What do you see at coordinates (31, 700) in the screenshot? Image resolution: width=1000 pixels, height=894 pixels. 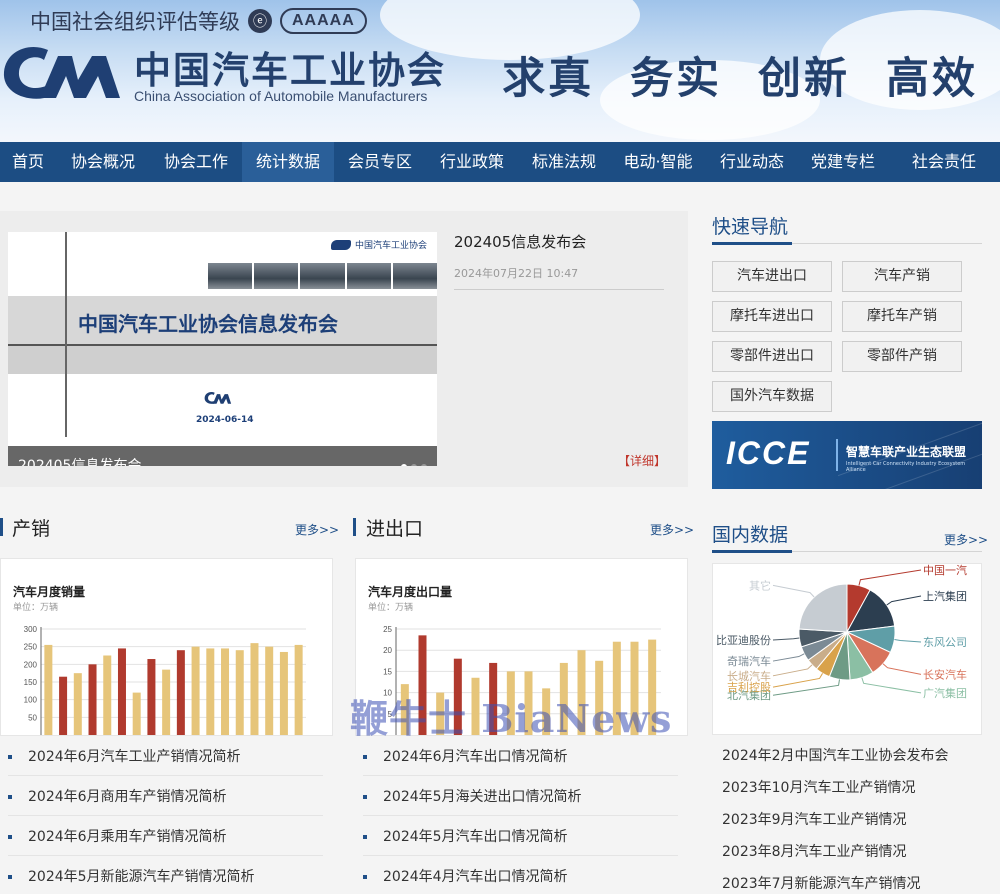 I see `y-tick-label: 100` at bounding box center [31, 700].